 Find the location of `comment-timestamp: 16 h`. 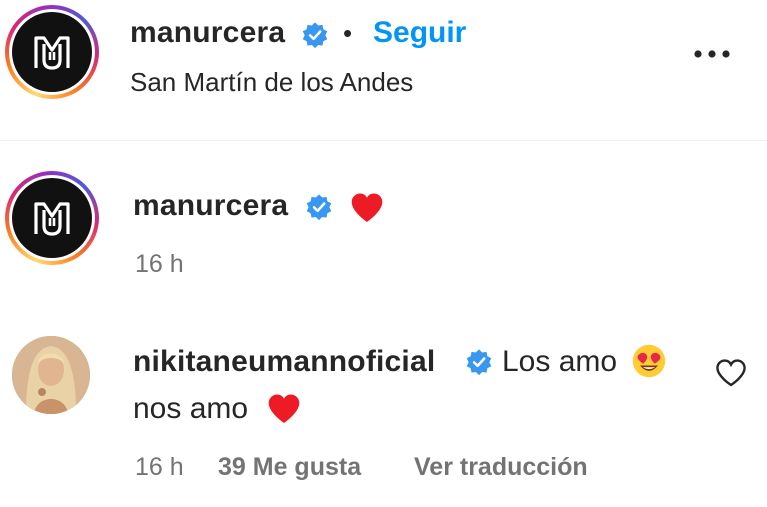

comment-timestamp: 16 h is located at coordinates (159, 467).